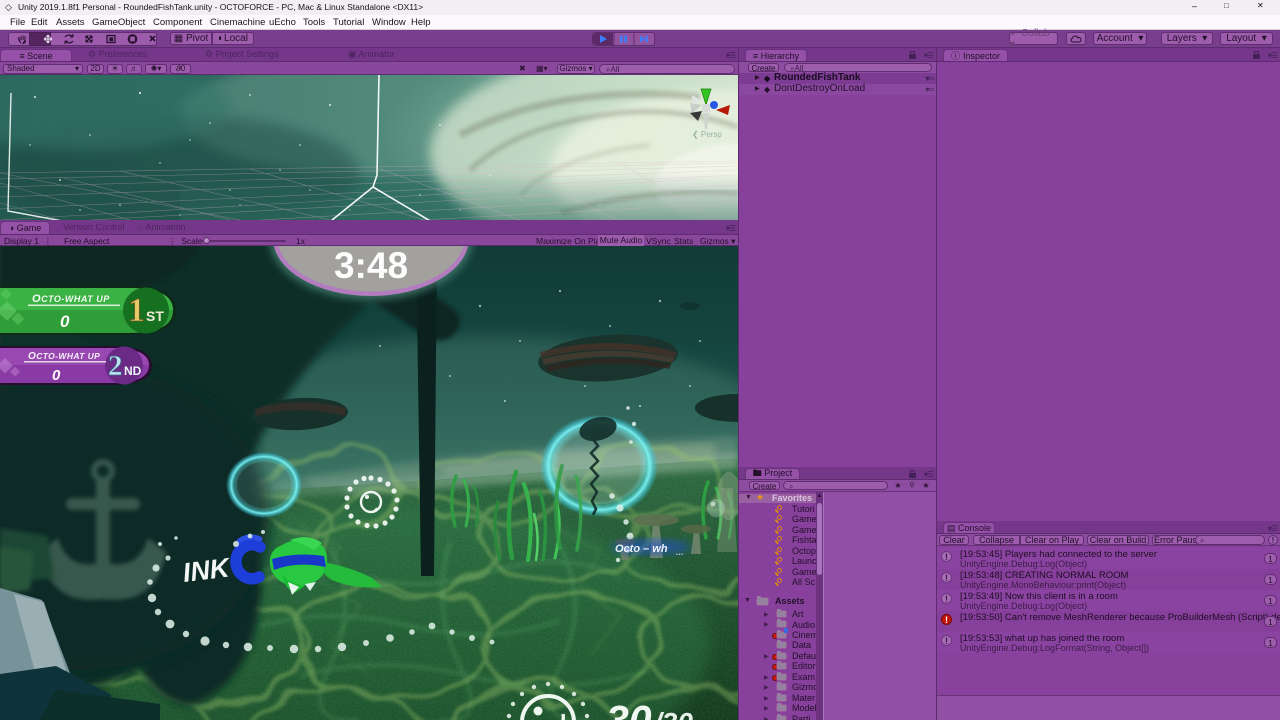 This screenshot has height=720, width=1280. What do you see at coordinates (207, 570) in the screenshot?
I see `svg-text: INK` at bounding box center [207, 570].